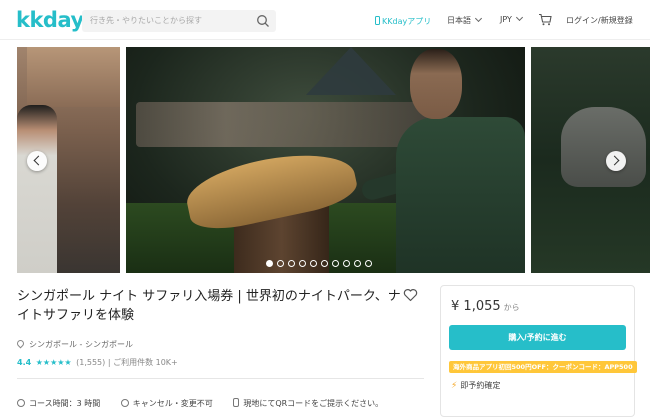 The height and width of the screenshot is (417, 650). I want to click on instant-confirm-label: 即予約確定, so click(480, 385).